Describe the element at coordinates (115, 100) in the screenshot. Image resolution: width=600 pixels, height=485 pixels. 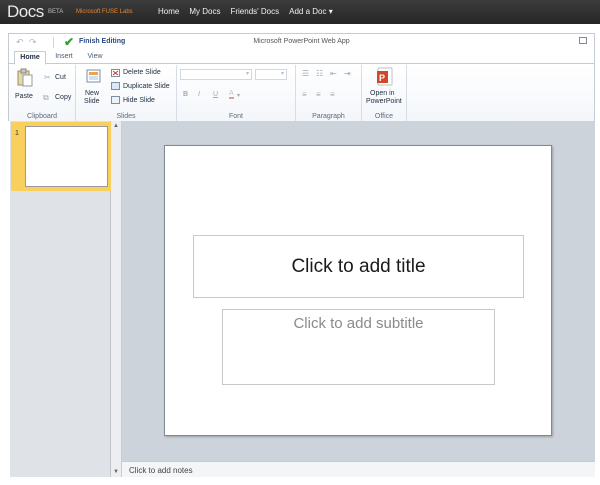
I see `hide-slide-icon` at that location.